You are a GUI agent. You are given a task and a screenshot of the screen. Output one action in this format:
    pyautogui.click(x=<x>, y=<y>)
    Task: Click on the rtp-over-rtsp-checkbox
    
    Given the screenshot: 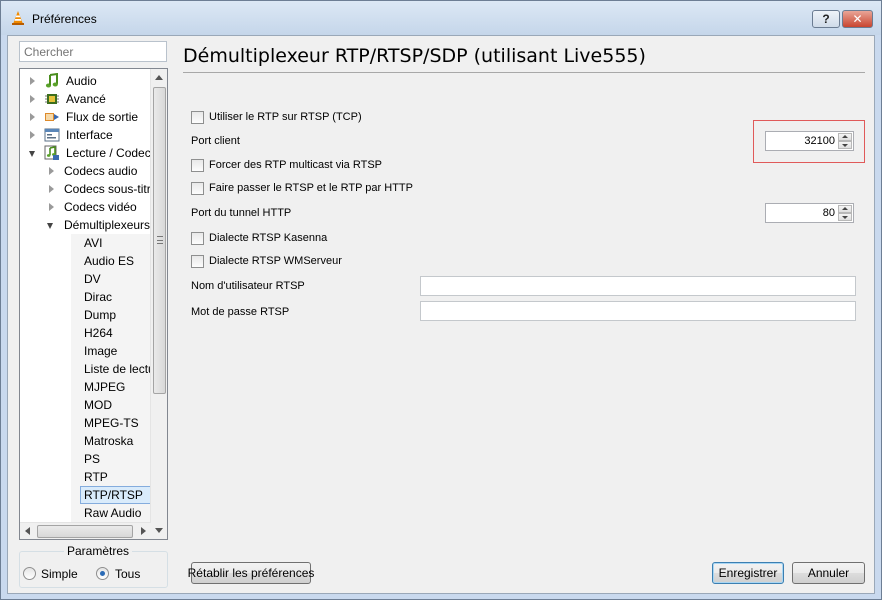 What is the action you would take?
    pyautogui.click(x=197, y=117)
    